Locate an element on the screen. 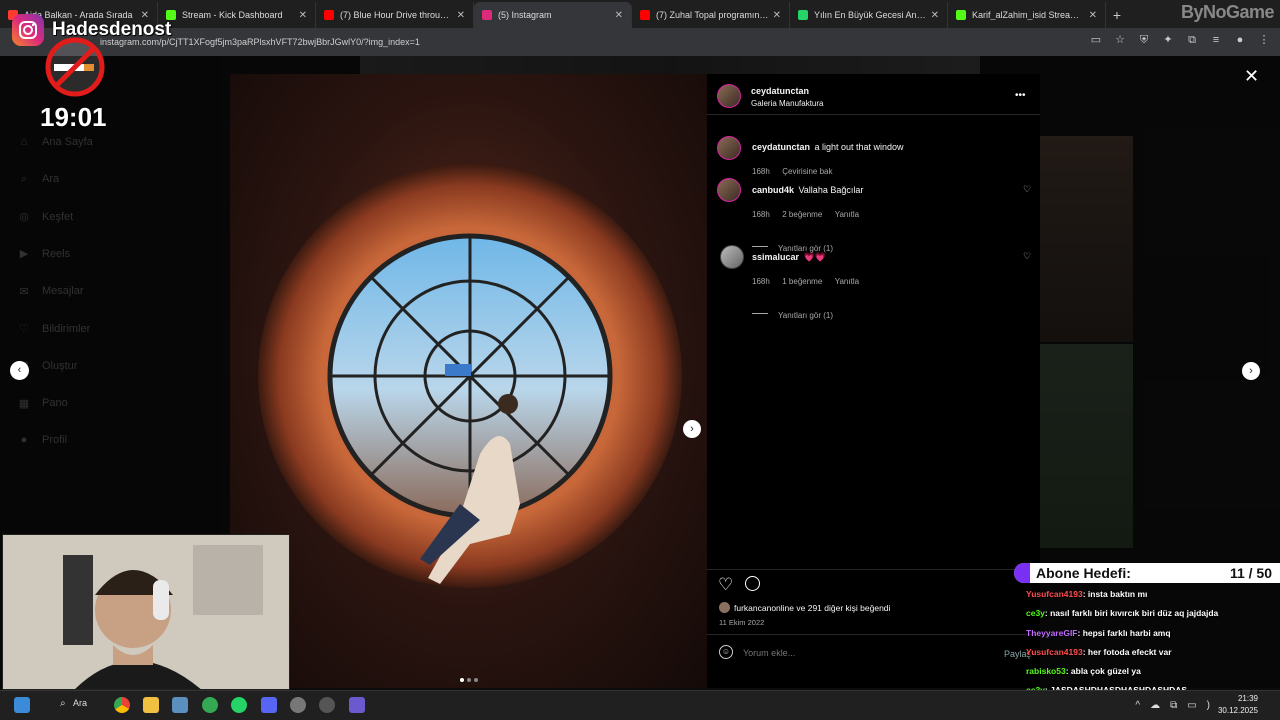 The height and width of the screenshot is (720, 1280). settings-icon is located at coordinates (298, 705).